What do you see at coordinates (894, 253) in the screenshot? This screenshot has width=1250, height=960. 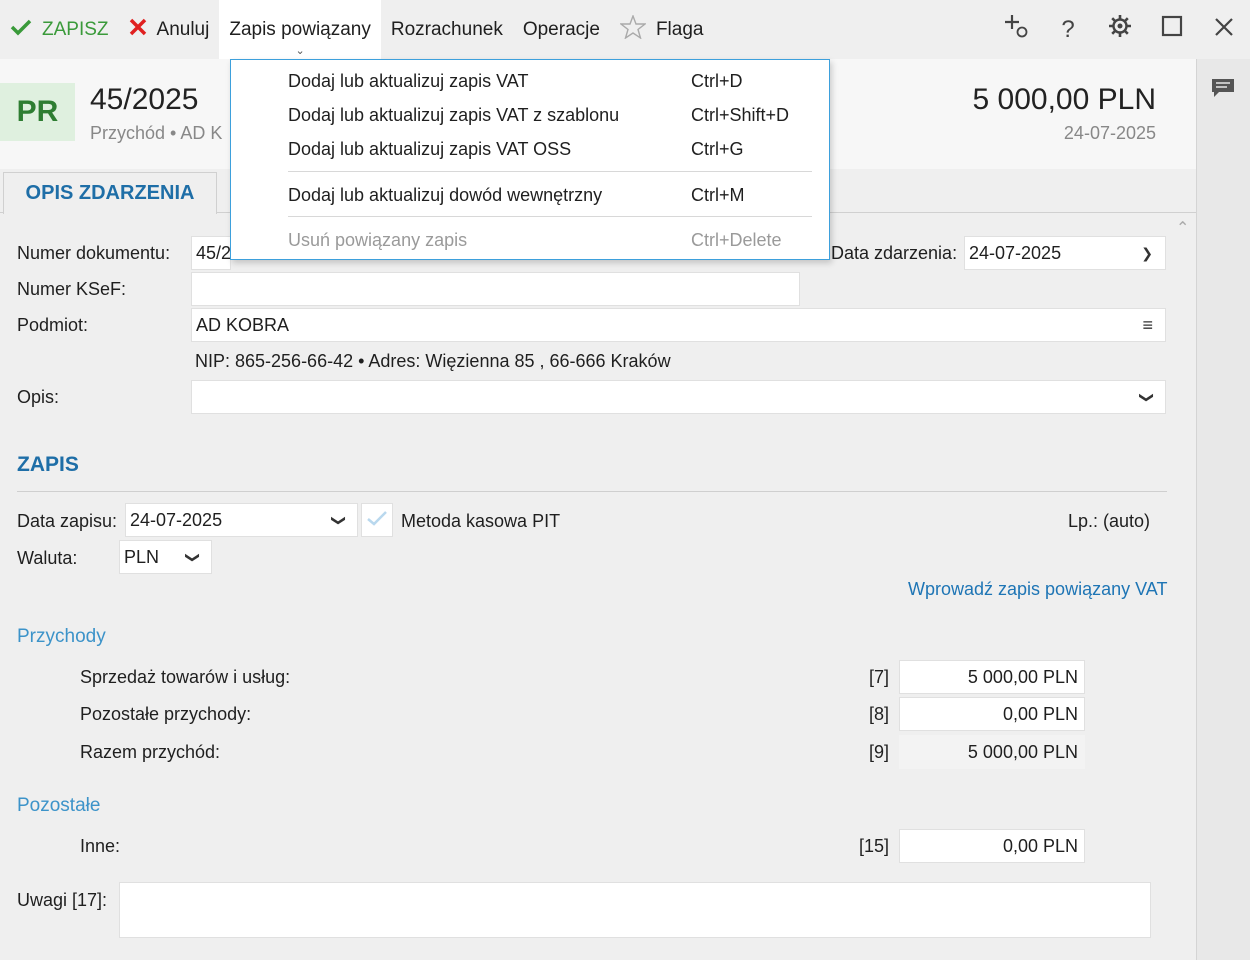 I see `event-date-label: Data zdarzenia:` at bounding box center [894, 253].